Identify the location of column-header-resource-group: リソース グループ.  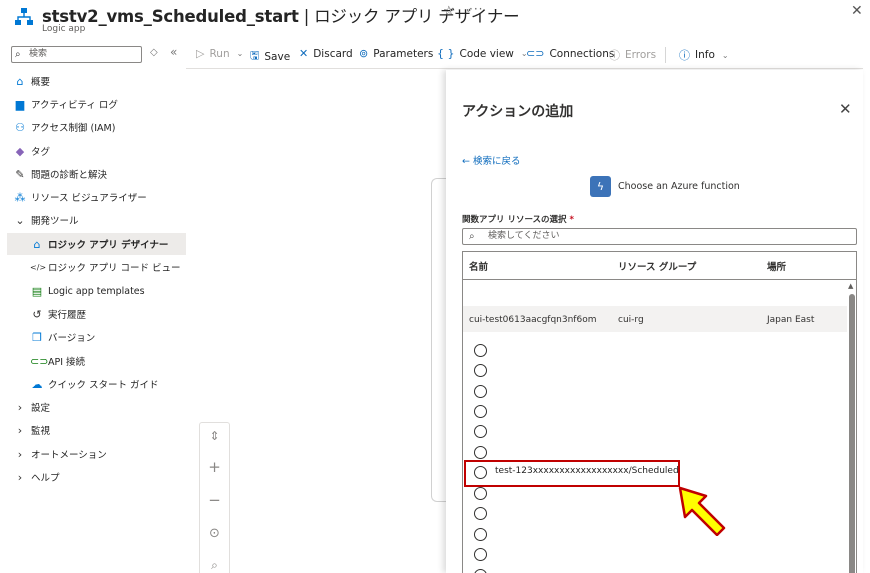
(657, 266).